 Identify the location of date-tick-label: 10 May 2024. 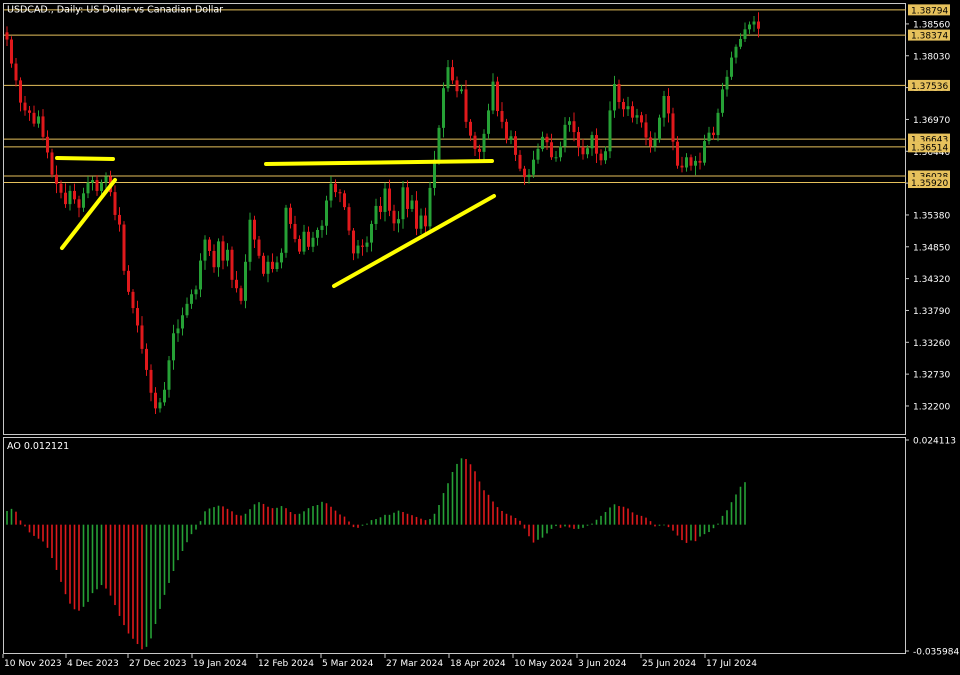
(543, 664).